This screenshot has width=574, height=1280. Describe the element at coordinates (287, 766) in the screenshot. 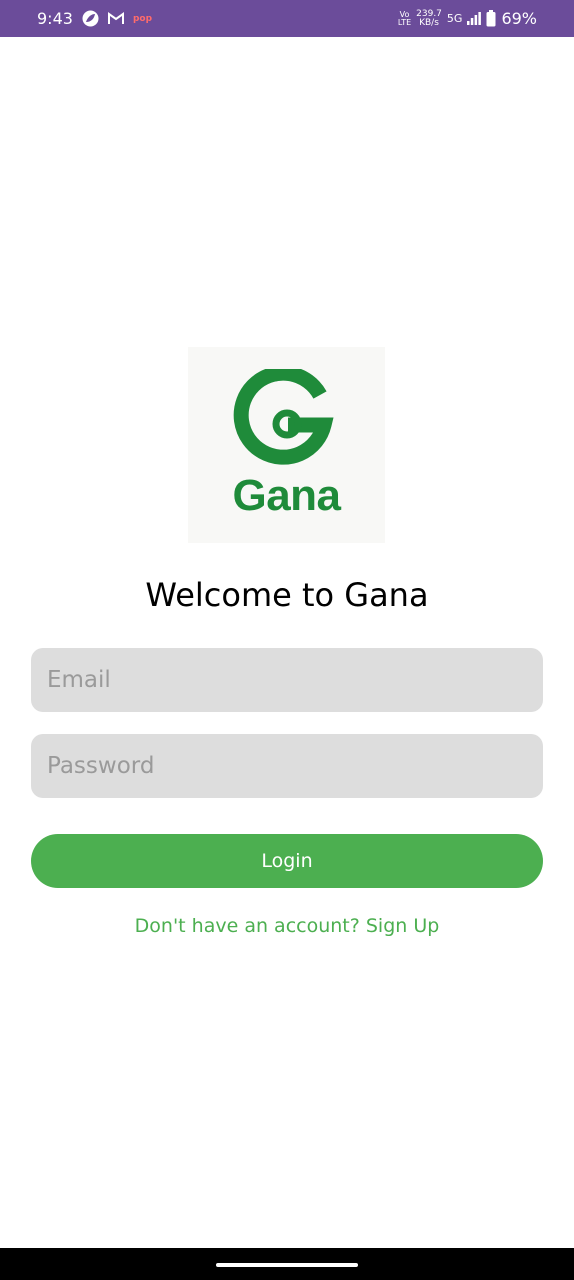

I see `password-field` at that location.